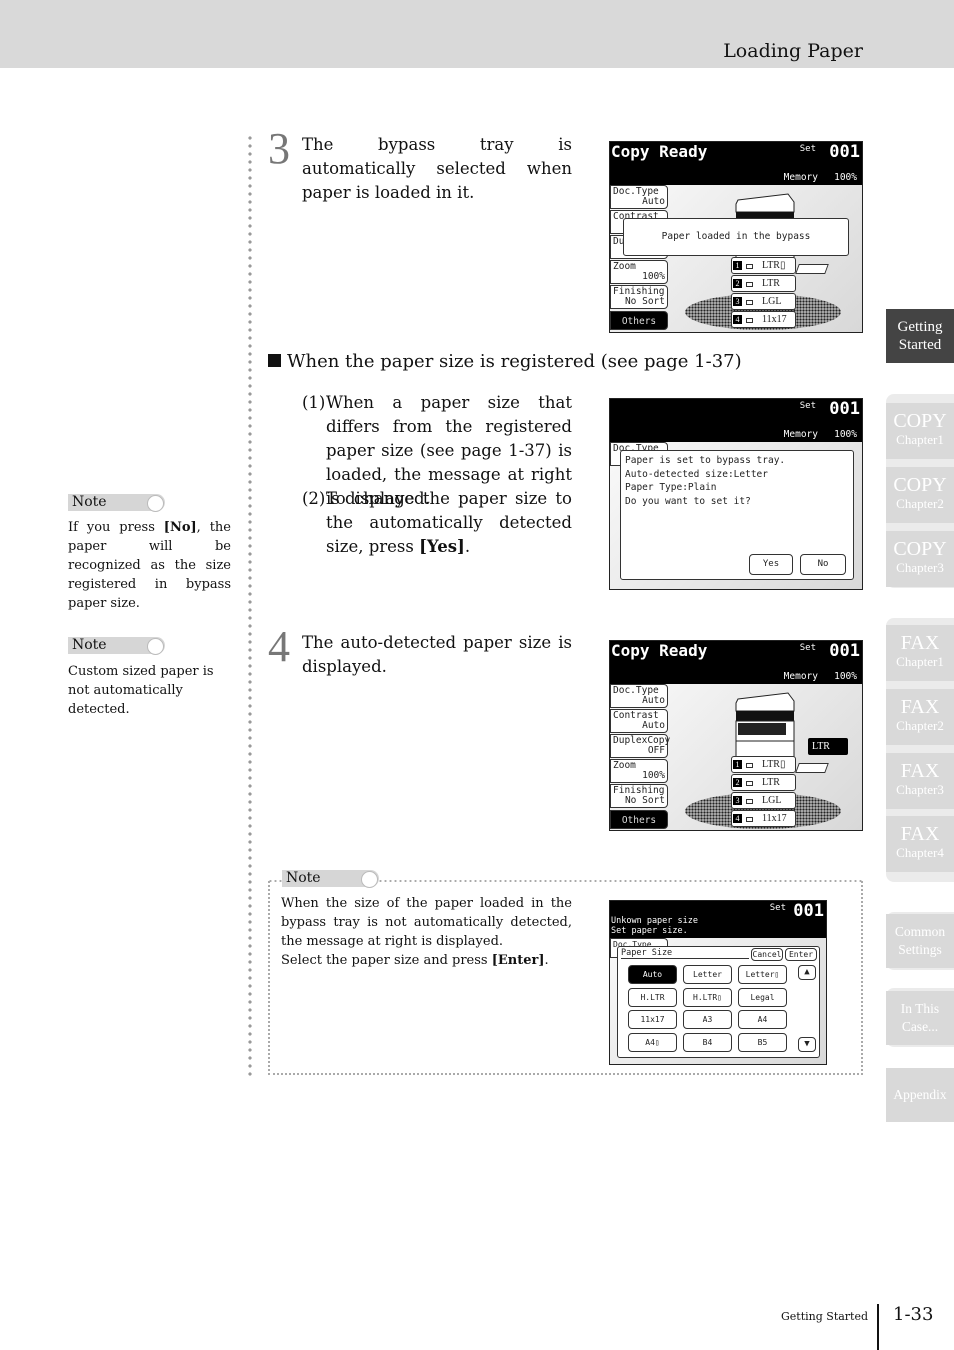 Image resolution: width=954 pixels, height=1350 pixels. What do you see at coordinates (737, 818) in the screenshot?
I see `tray-number: 4` at bounding box center [737, 818].